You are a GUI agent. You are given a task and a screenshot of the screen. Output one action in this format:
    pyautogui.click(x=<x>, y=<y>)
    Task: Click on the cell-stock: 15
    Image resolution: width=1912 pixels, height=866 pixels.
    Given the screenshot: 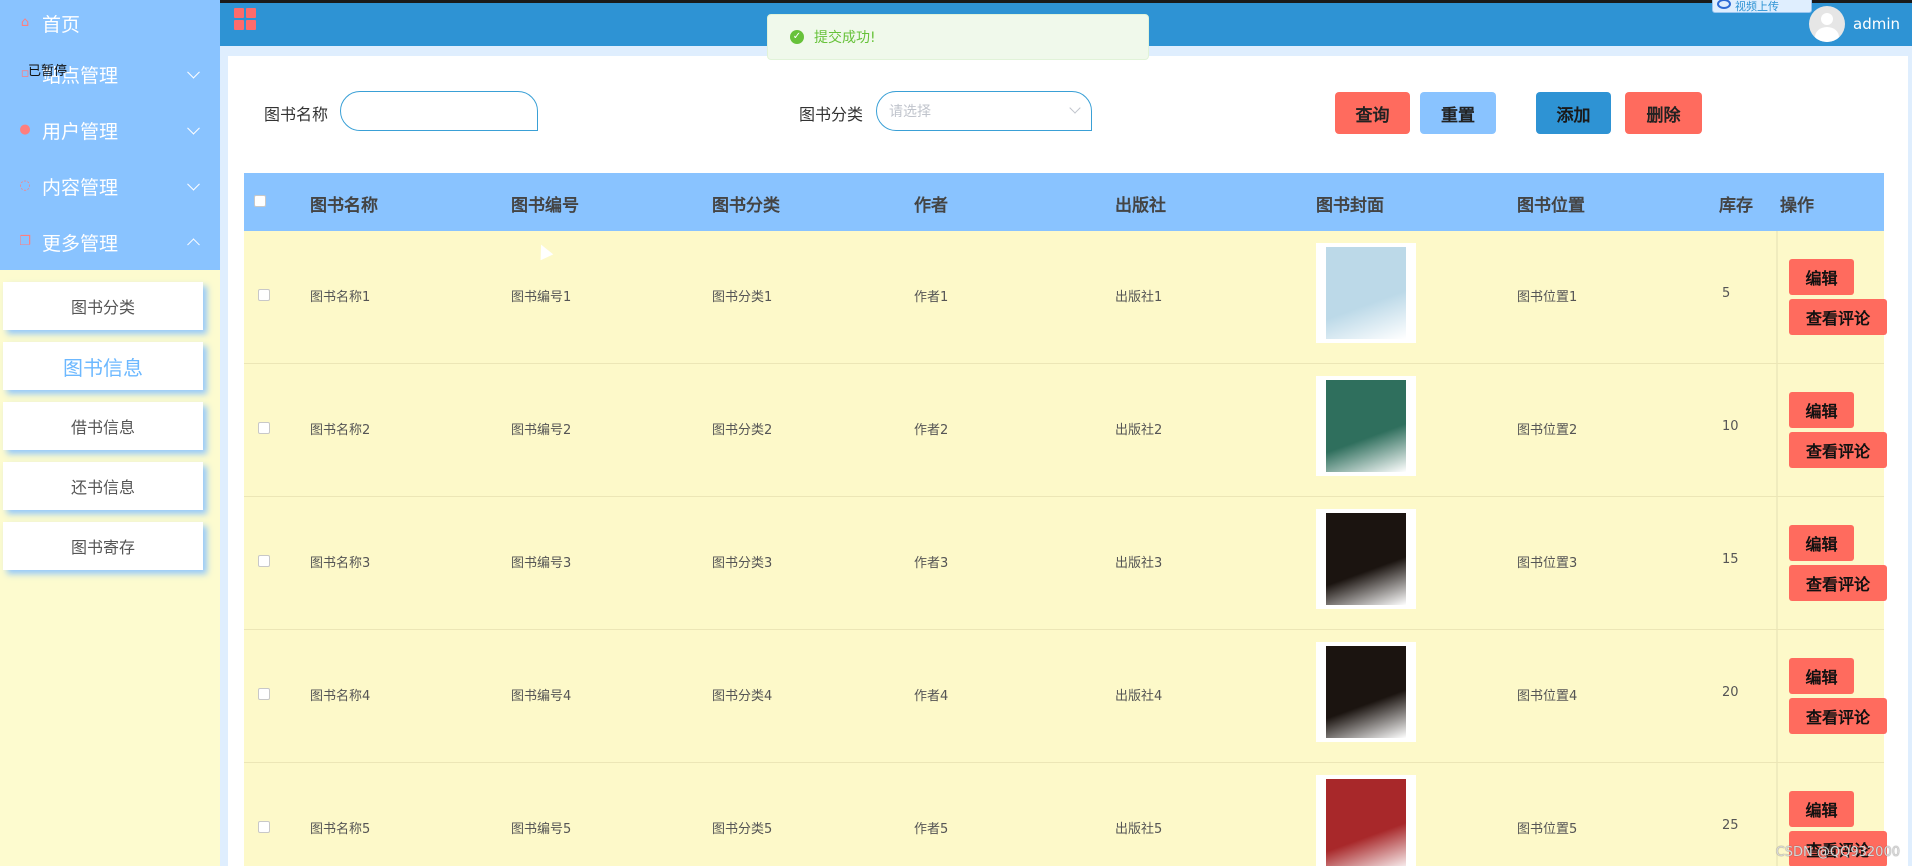 What is the action you would take?
    pyautogui.click(x=1730, y=559)
    